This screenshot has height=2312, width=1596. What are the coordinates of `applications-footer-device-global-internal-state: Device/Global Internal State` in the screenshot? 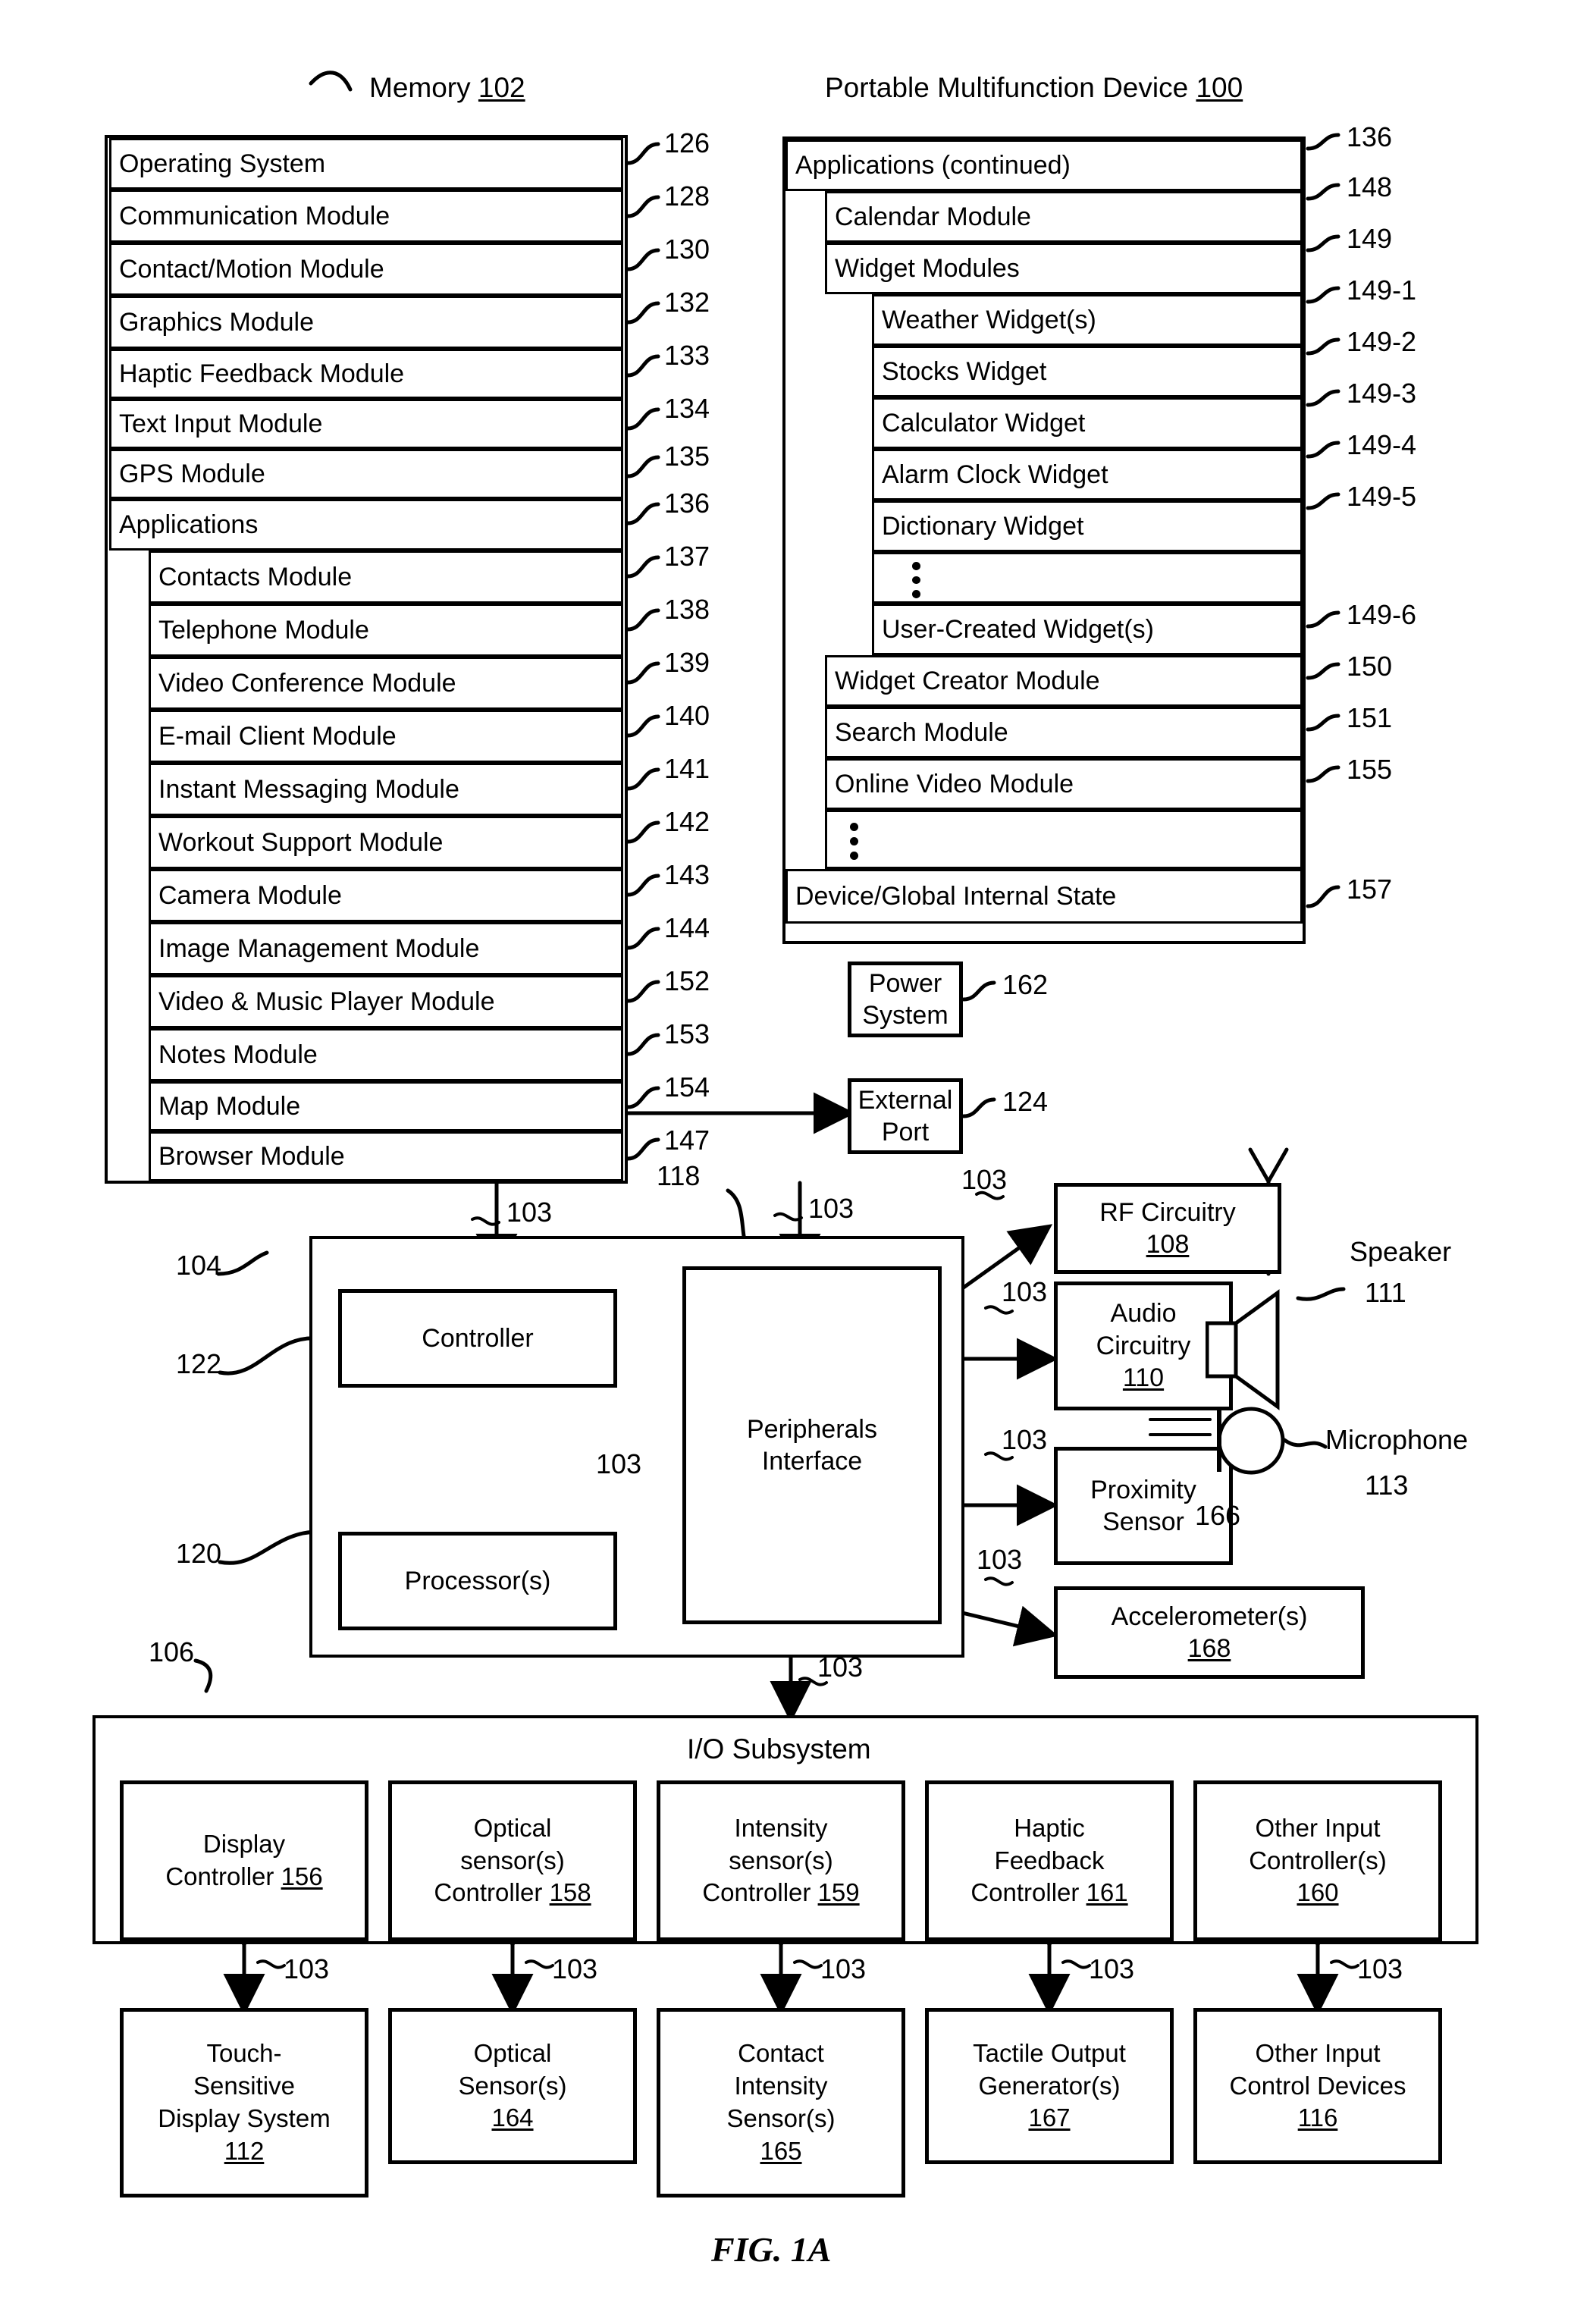 It's located at (1044, 897).